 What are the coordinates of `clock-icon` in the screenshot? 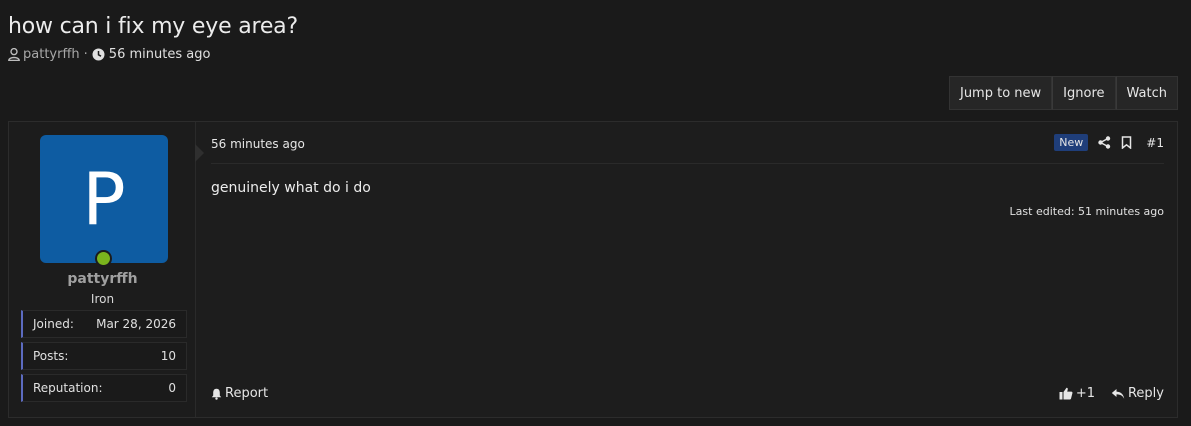 It's located at (98, 54).